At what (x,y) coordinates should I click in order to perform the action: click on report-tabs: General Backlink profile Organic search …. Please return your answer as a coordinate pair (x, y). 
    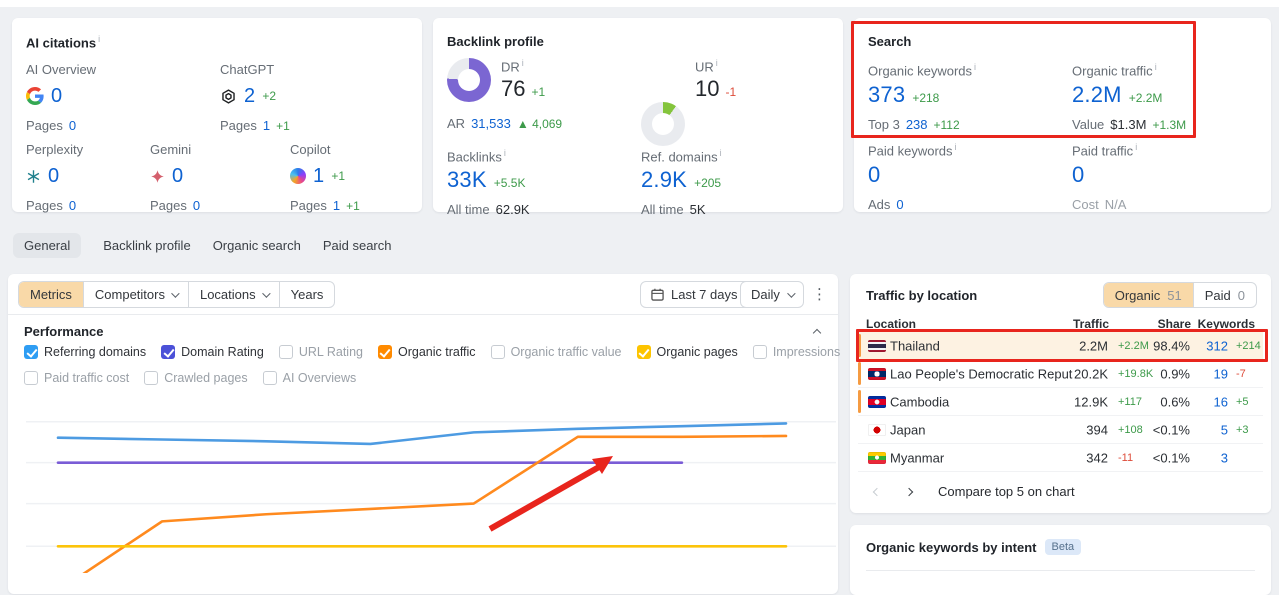
    Looking at the image, I should click on (202, 245).